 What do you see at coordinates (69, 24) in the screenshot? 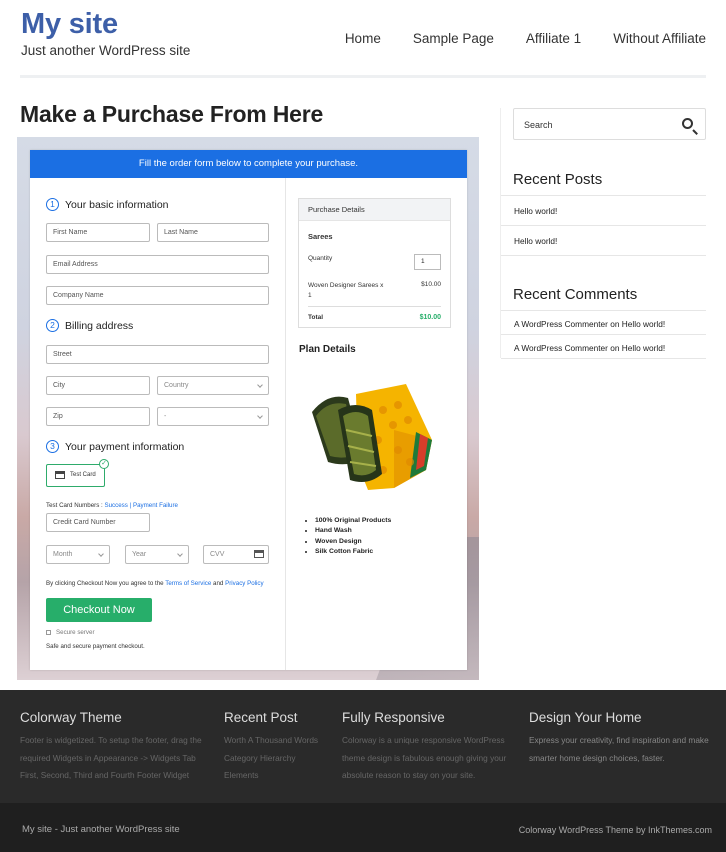
I see `site-title: My site` at bounding box center [69, 24].